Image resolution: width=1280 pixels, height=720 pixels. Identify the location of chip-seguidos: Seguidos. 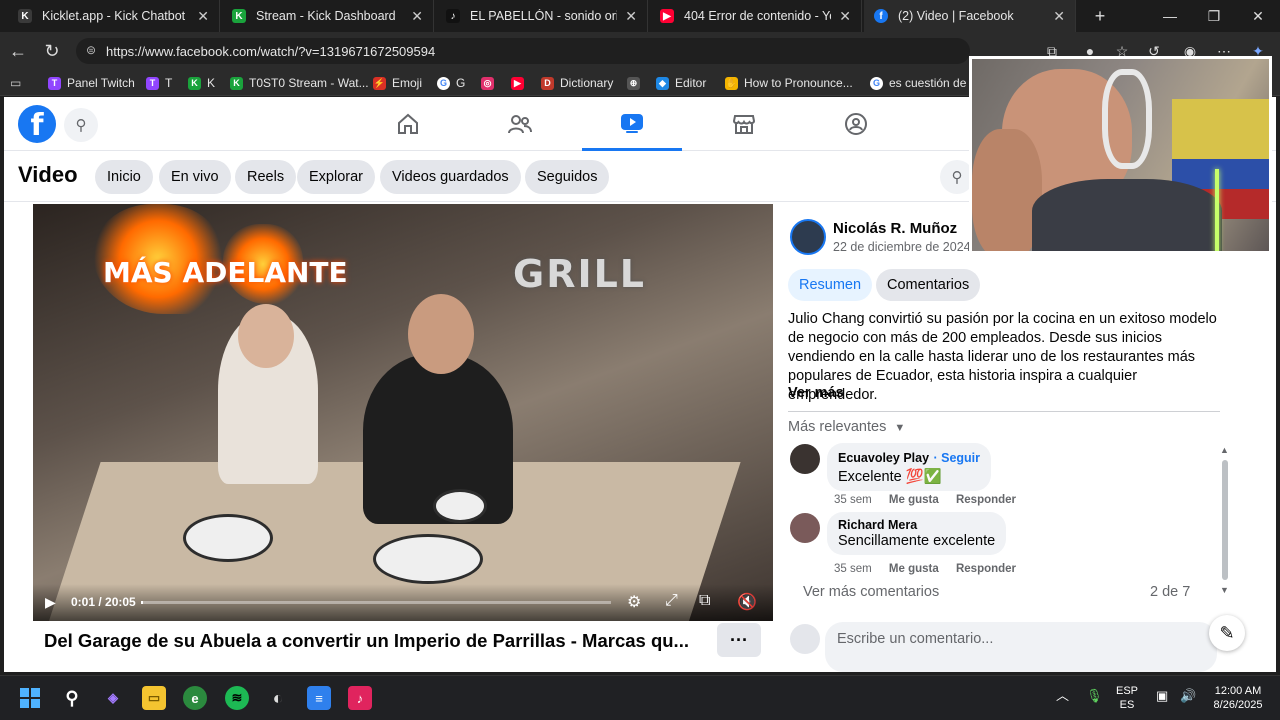
(567, 177).